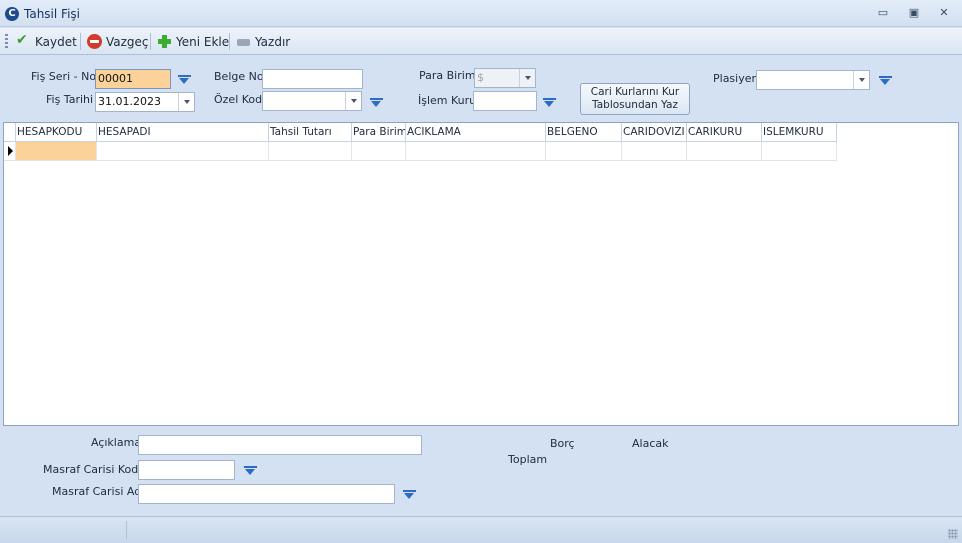 The image size is (962, 543). Describe the element at coordinates (98, 491) in the screenshot. I see `masraf-adi-label: Masraf Carisi Adı` at that location.